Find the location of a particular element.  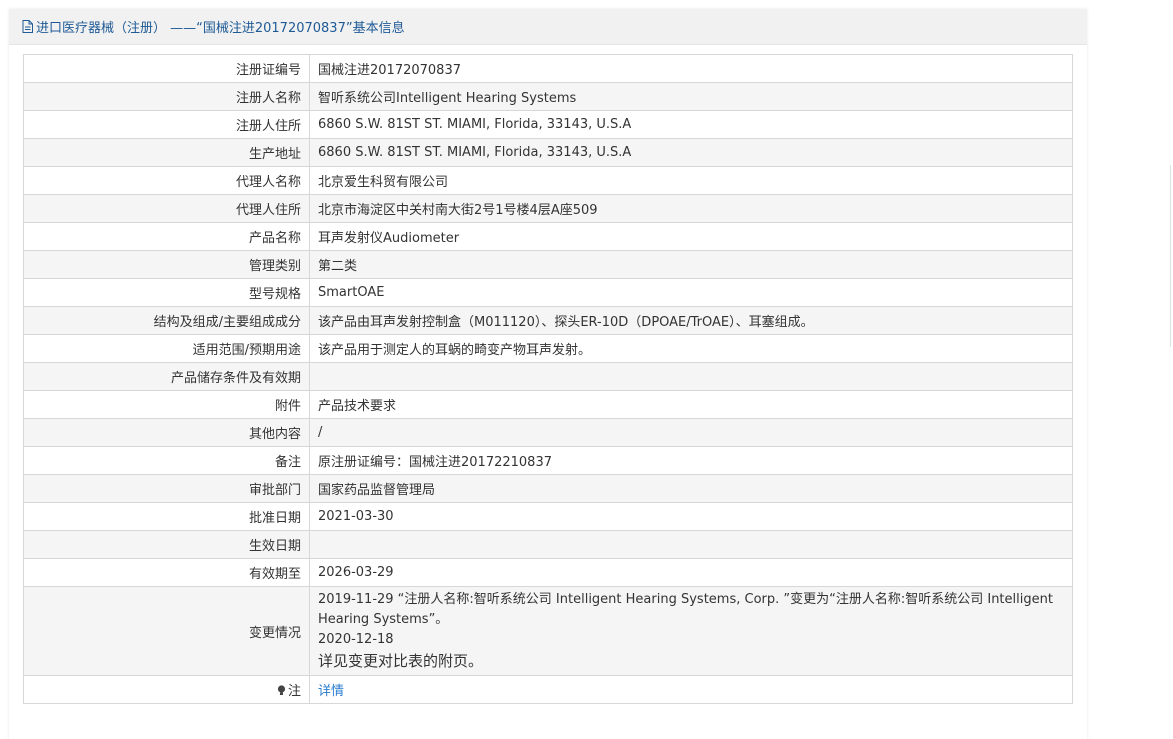

row-label: 注册人名称 is located at coordinates (166, 96).